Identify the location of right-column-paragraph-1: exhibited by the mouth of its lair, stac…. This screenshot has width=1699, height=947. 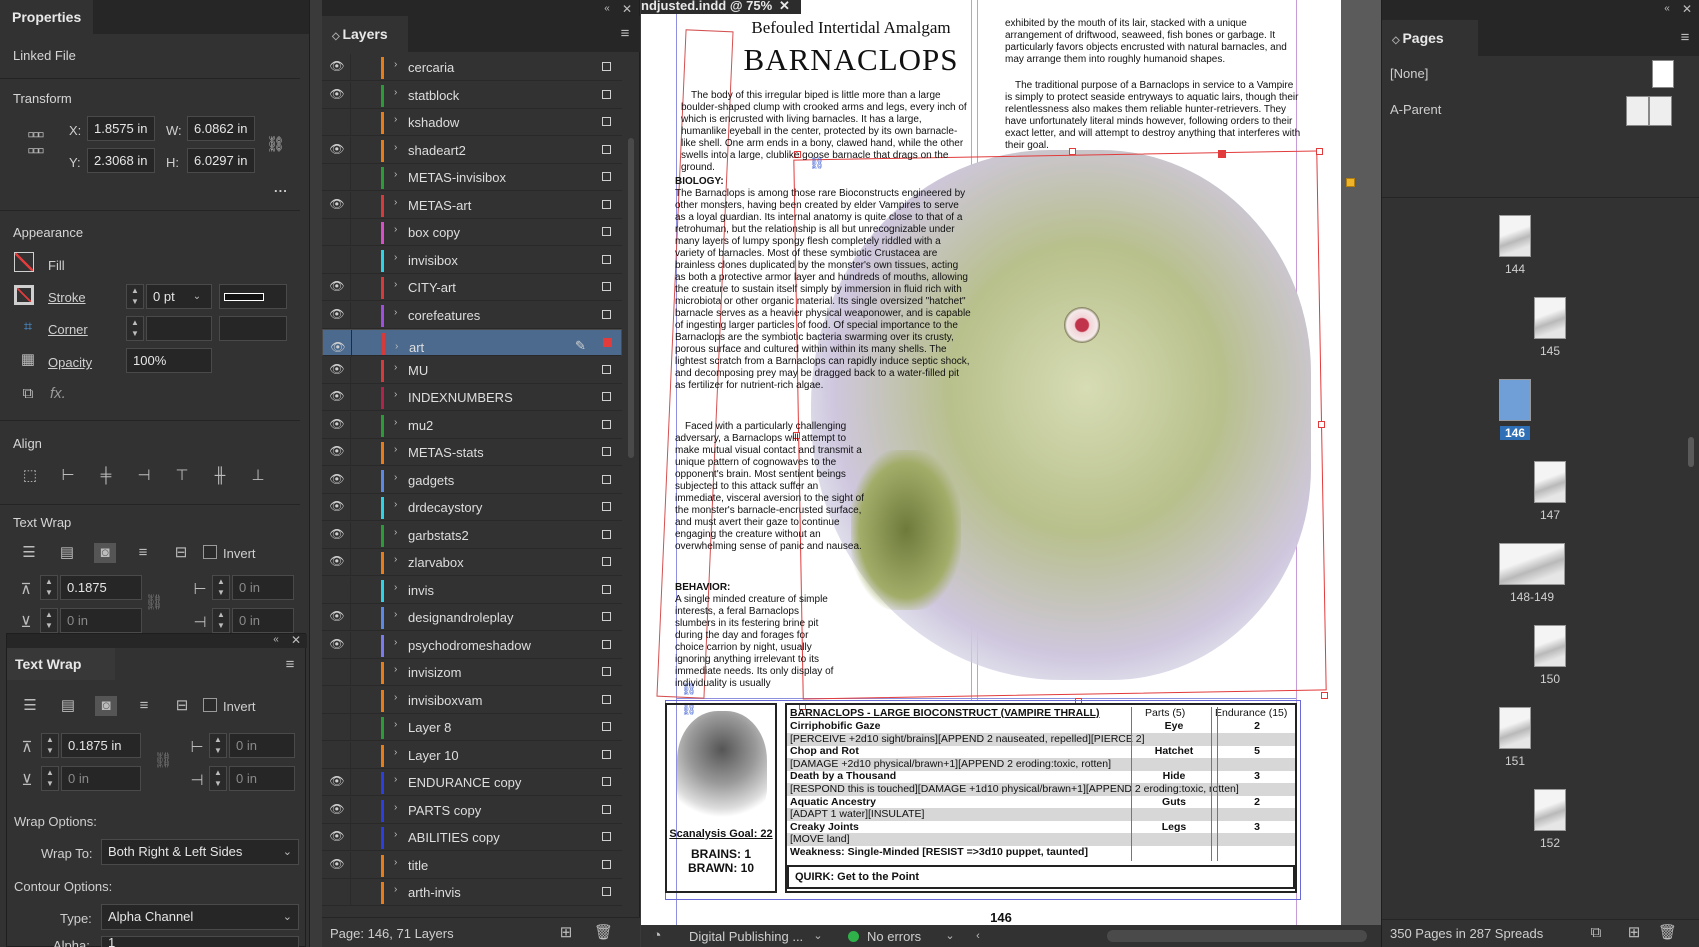
(1153, 42).